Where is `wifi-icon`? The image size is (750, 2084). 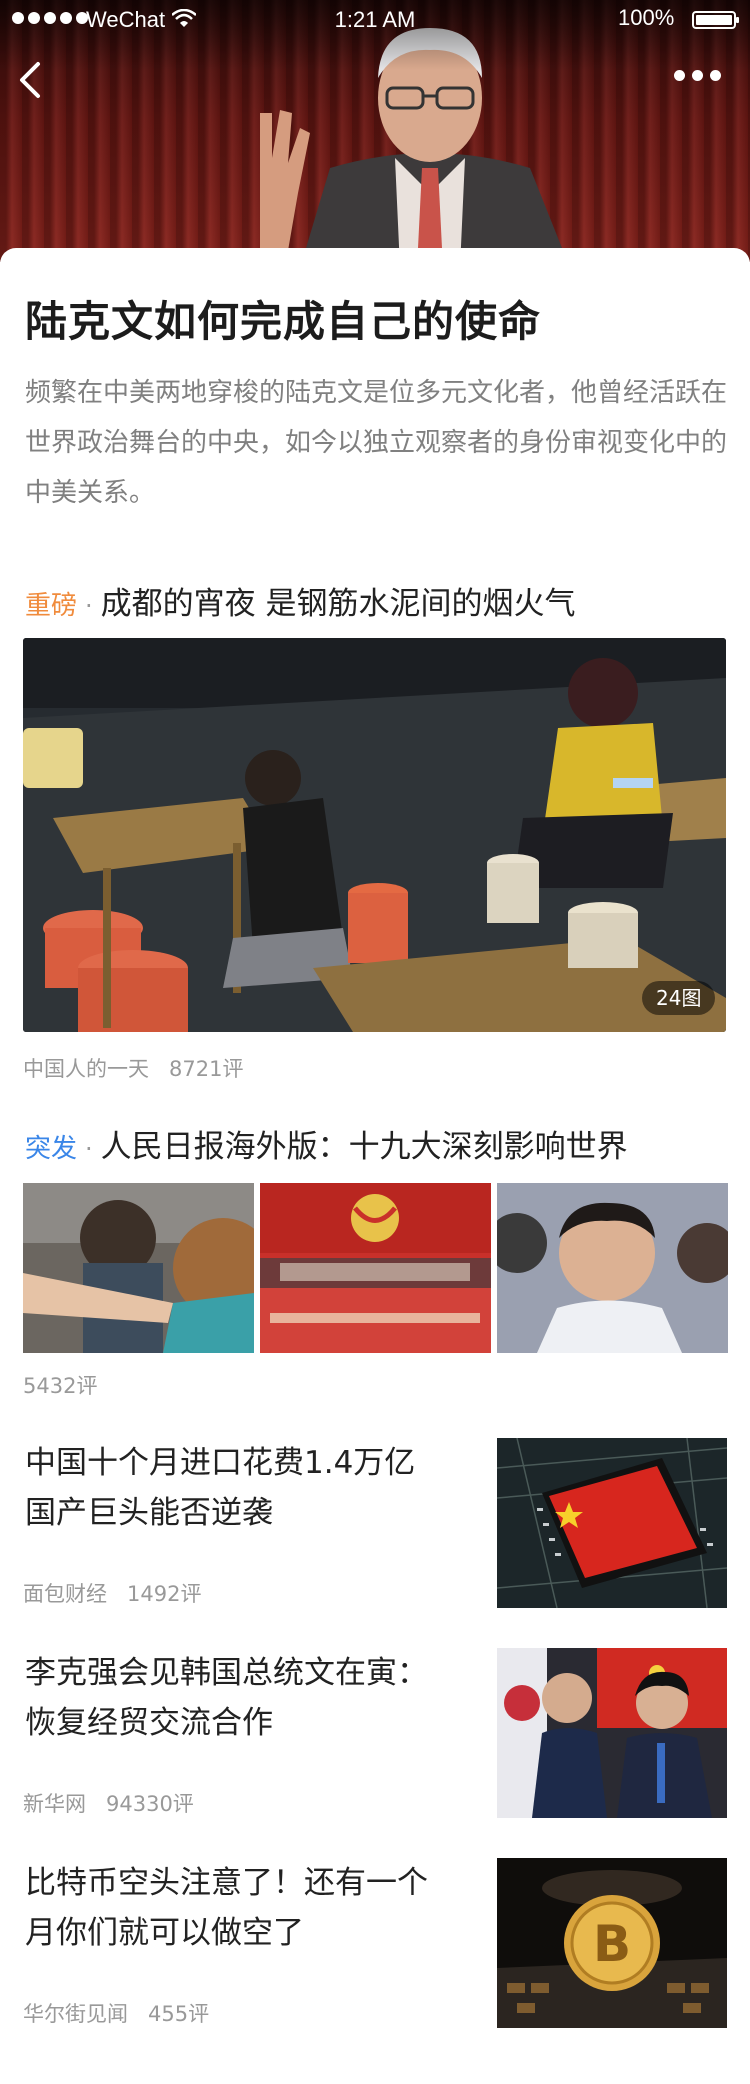 wifi-icon is located at coordinates (184, 18).